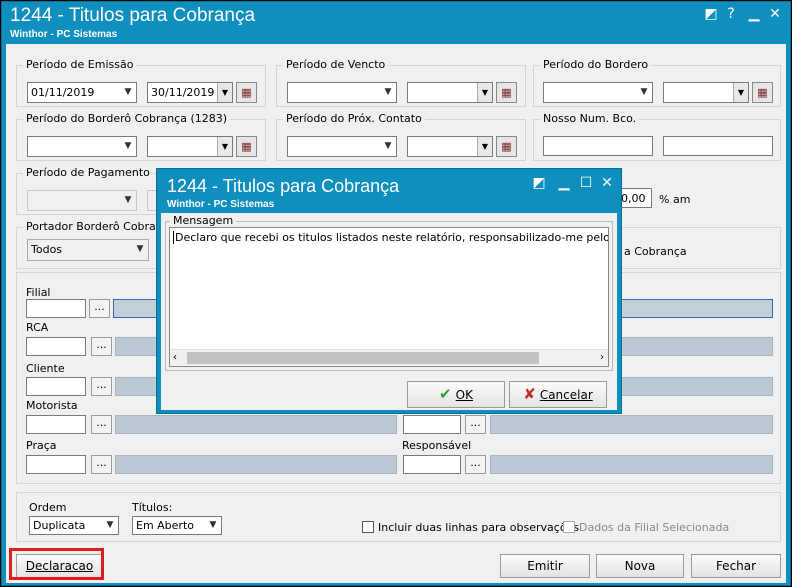 This screenshot has height=587, width=792. Describe the element at coordinates (529, 394) in the screenshot. I see `x-icon: ✘` at that location.